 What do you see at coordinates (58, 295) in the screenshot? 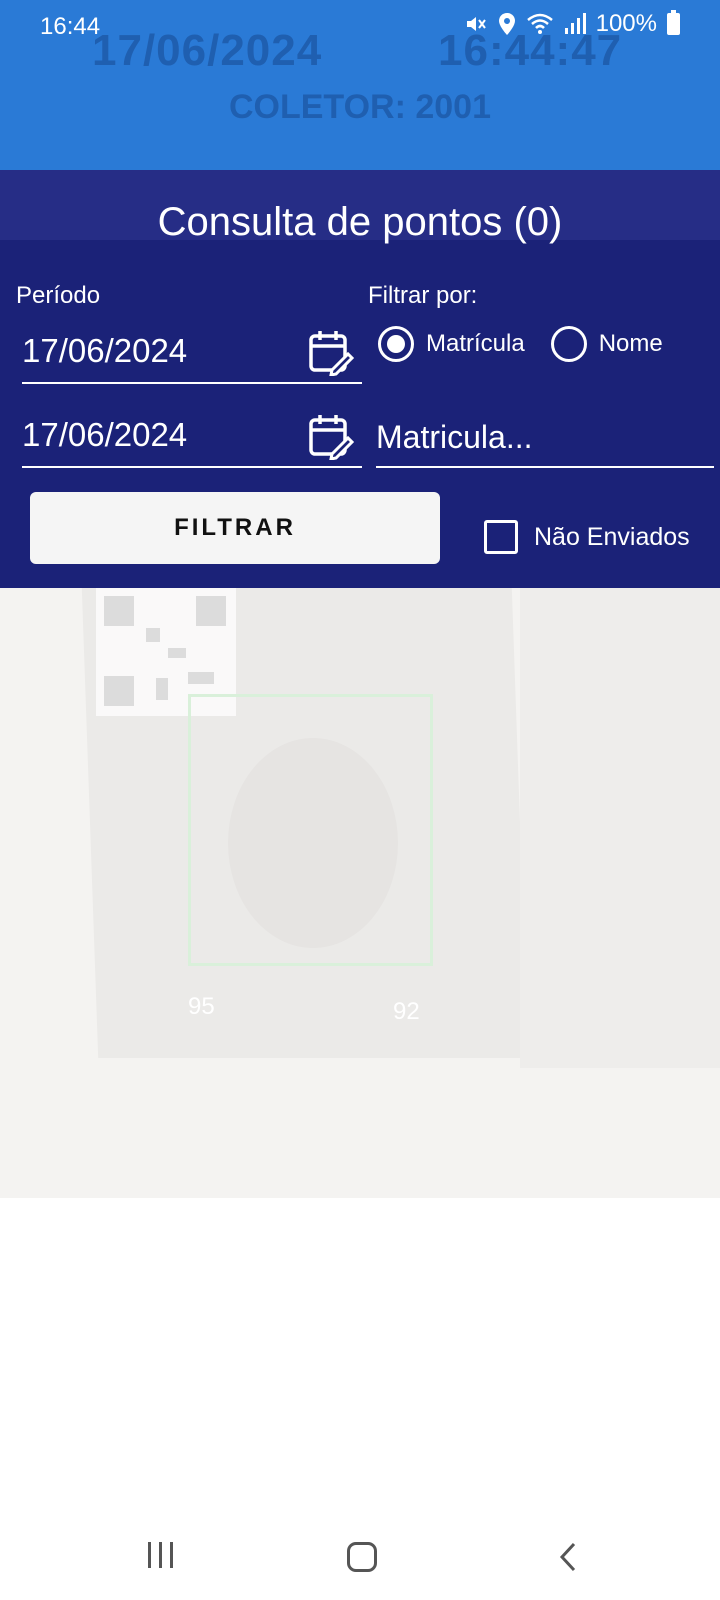
I see `periodo-label: Período` at bounding box center [58, 295].